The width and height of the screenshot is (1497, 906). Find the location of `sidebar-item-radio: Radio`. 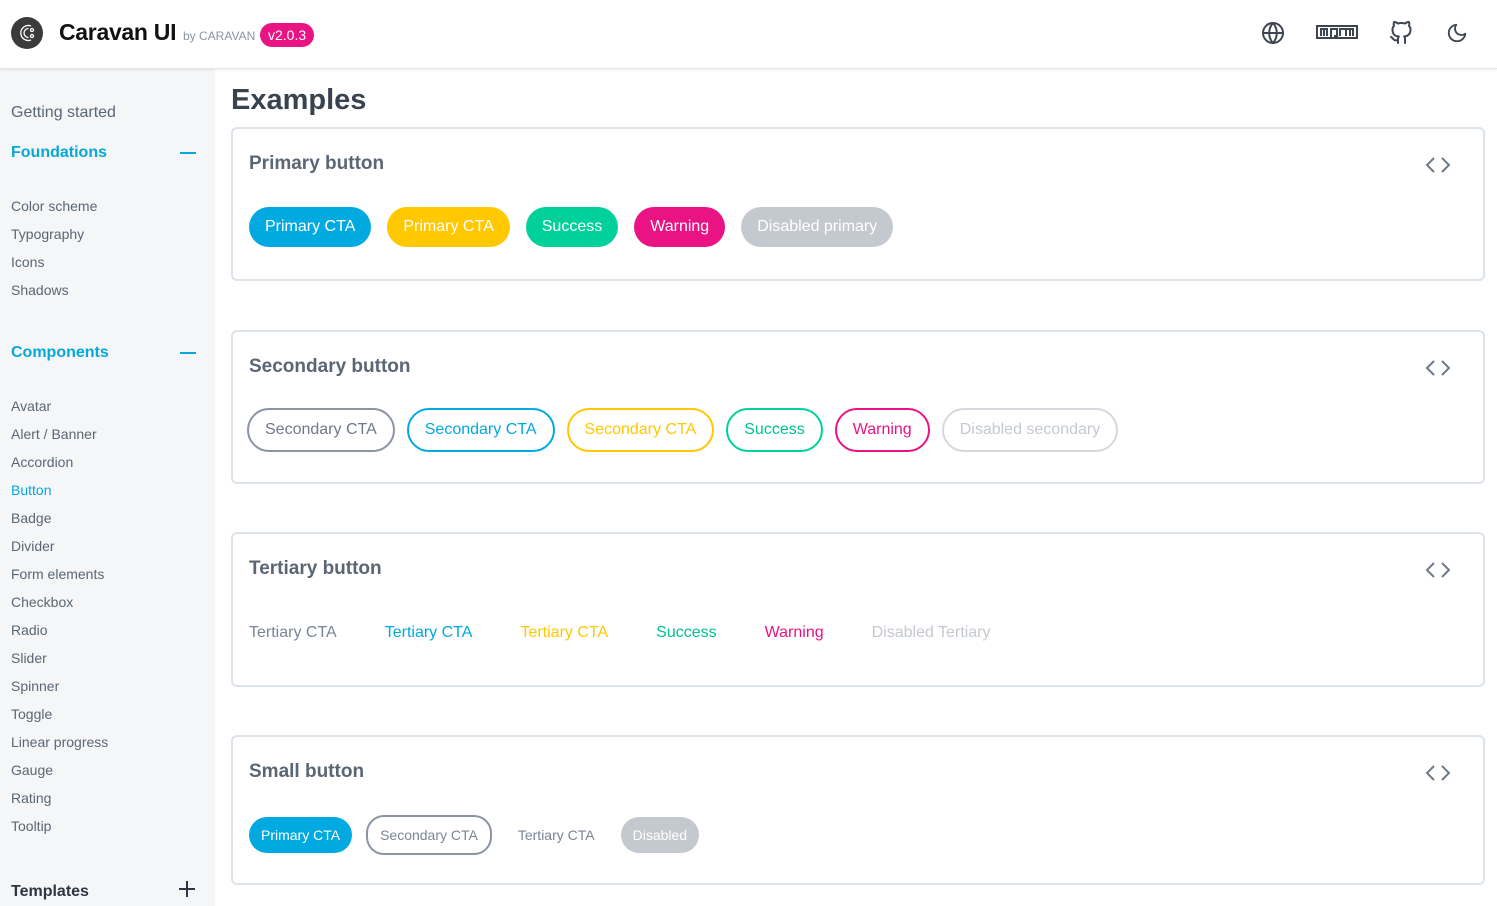

sidebar-item-radio: Radio is located at coordinates (29, 630).